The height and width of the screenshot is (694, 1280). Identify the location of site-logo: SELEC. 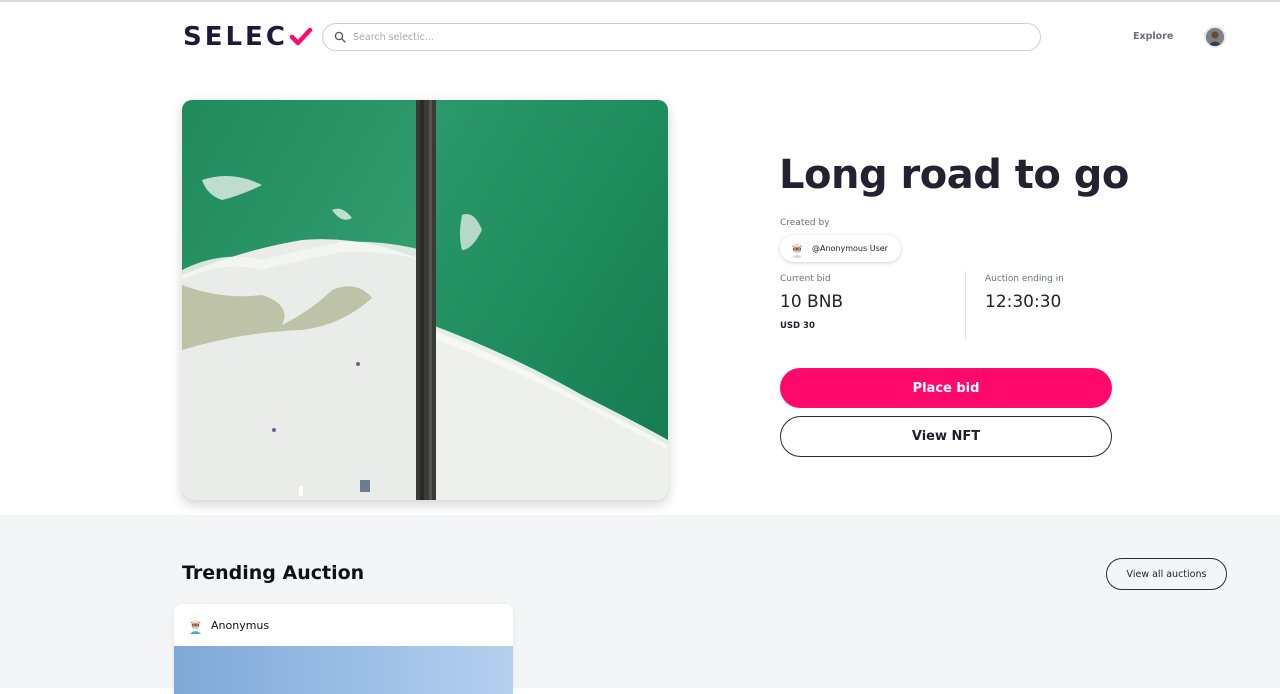
(248, 37).